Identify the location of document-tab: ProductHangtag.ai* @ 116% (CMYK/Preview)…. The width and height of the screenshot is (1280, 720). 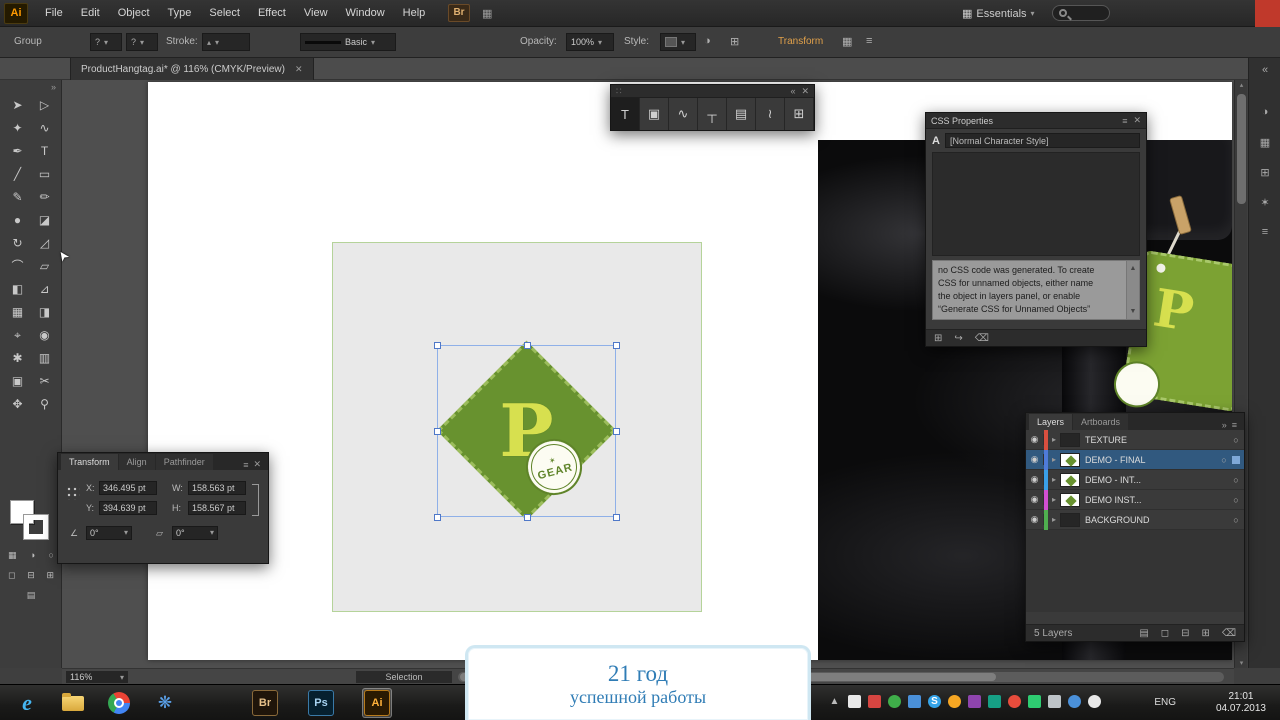
(192, 69).